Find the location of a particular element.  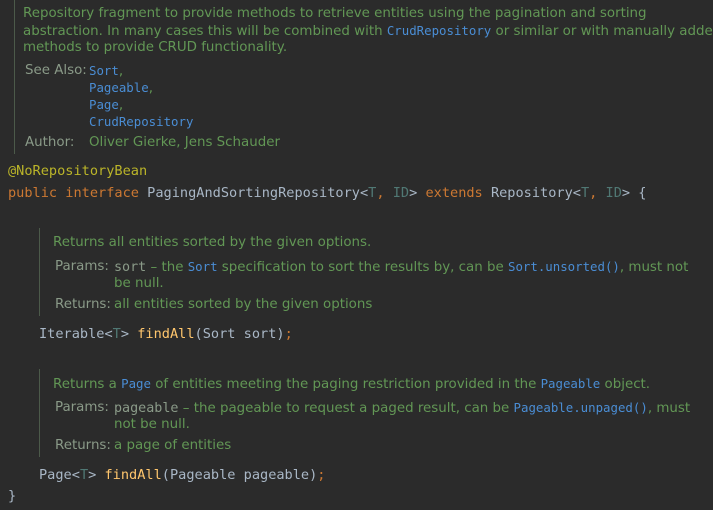

keyword-public: public is located at coordinates (33, 193).